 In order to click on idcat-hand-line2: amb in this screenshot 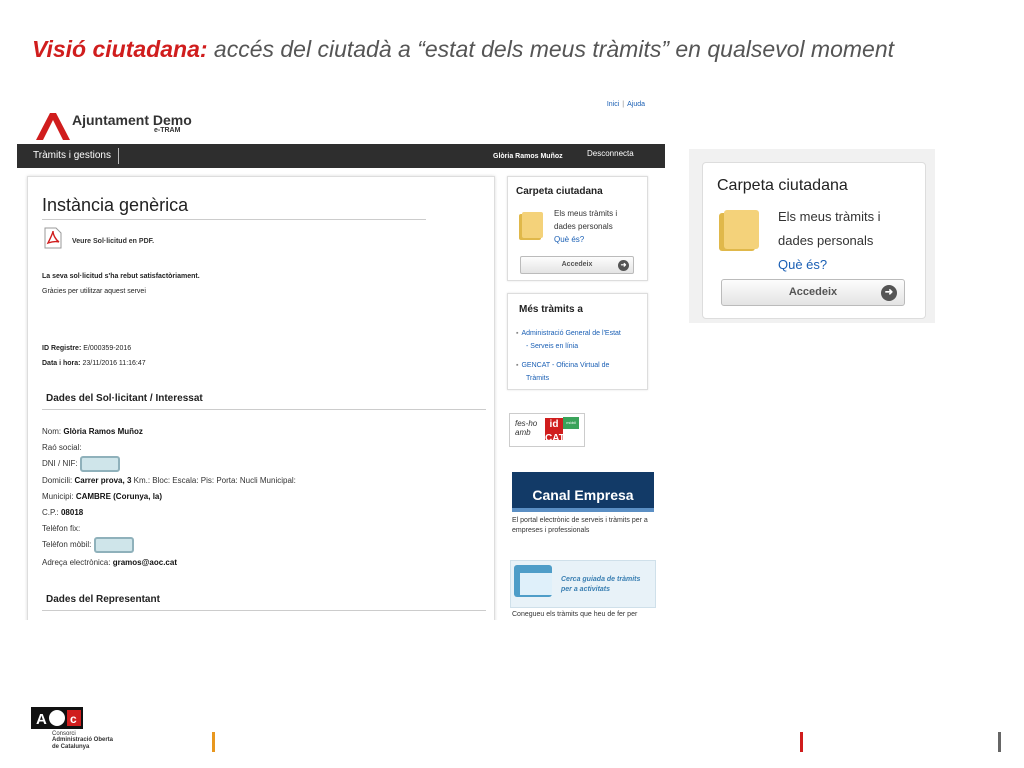, I will do `click(523, 432)`.